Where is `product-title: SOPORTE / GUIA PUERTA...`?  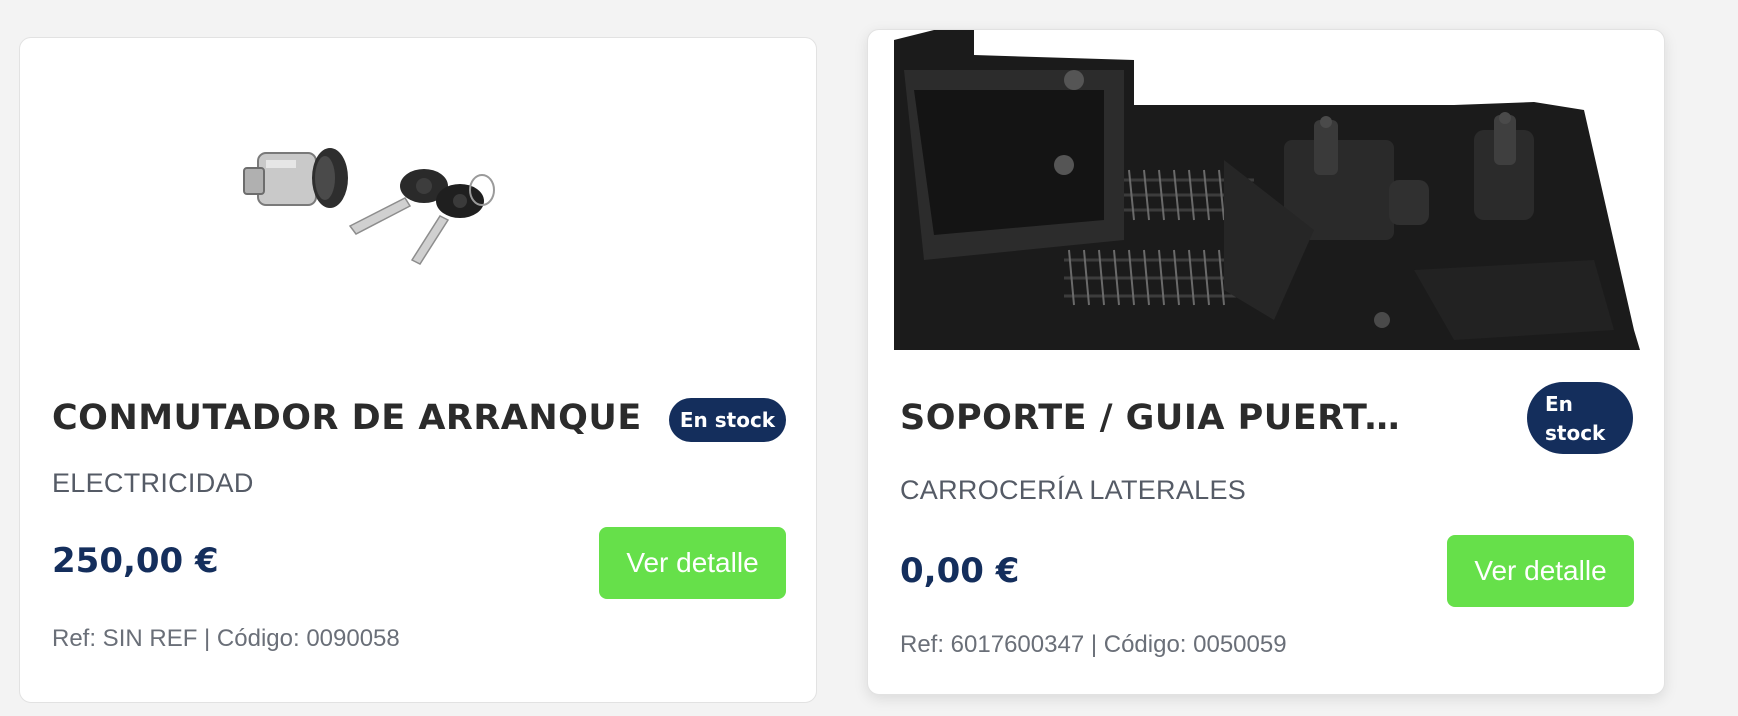 product-title: SOPORTE / GUIA PUERTA... is located at coordinates (1160, 418).